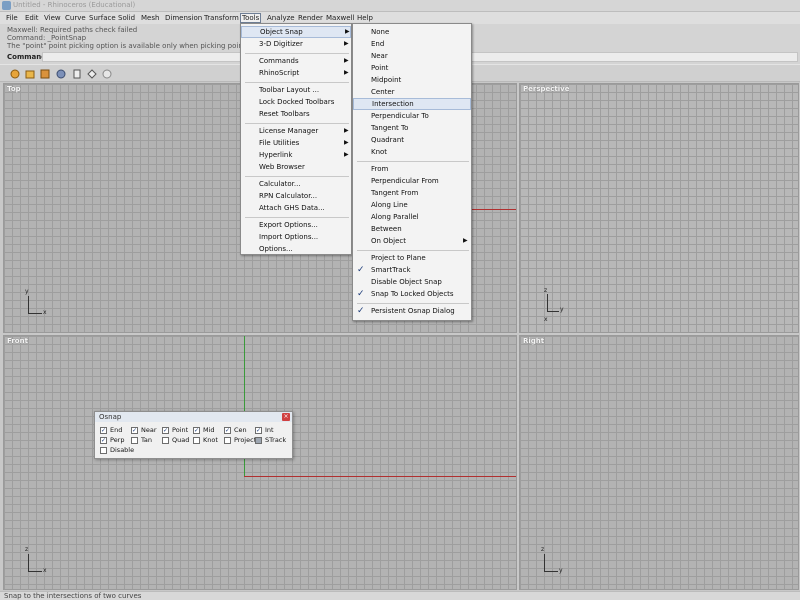 This screenshot has width=800, height=600. I want to click on viewport-label: Front, so click(17, 341).